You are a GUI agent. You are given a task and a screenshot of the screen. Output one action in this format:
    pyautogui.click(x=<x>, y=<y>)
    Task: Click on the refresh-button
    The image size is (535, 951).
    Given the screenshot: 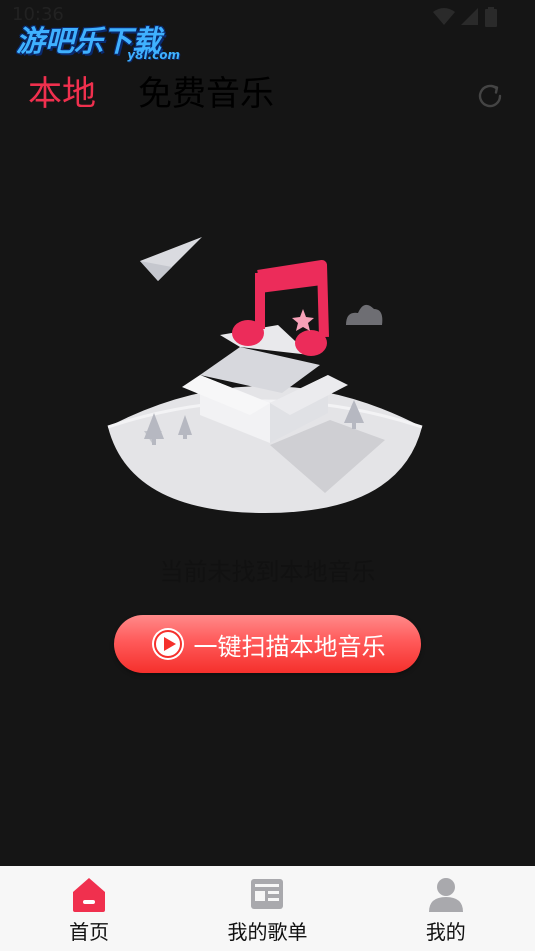 What is the action you would take?
    pyautogui.click(x=490, y=96)
    